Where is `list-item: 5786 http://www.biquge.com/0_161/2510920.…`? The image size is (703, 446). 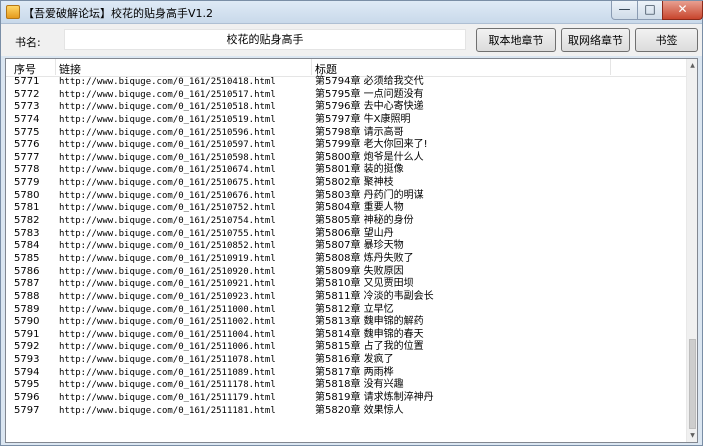
list-item: 5786 http://www.biquge.com/0_161/2510920.… is located at coordinates (346, 272).